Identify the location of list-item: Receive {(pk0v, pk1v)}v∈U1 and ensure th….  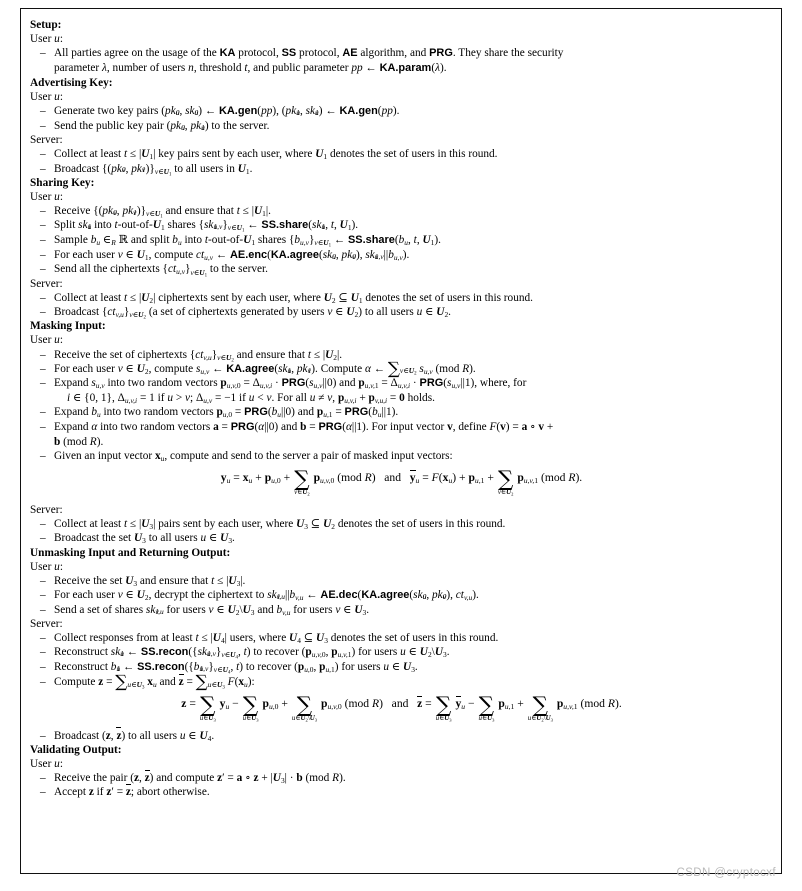
(401, 211).